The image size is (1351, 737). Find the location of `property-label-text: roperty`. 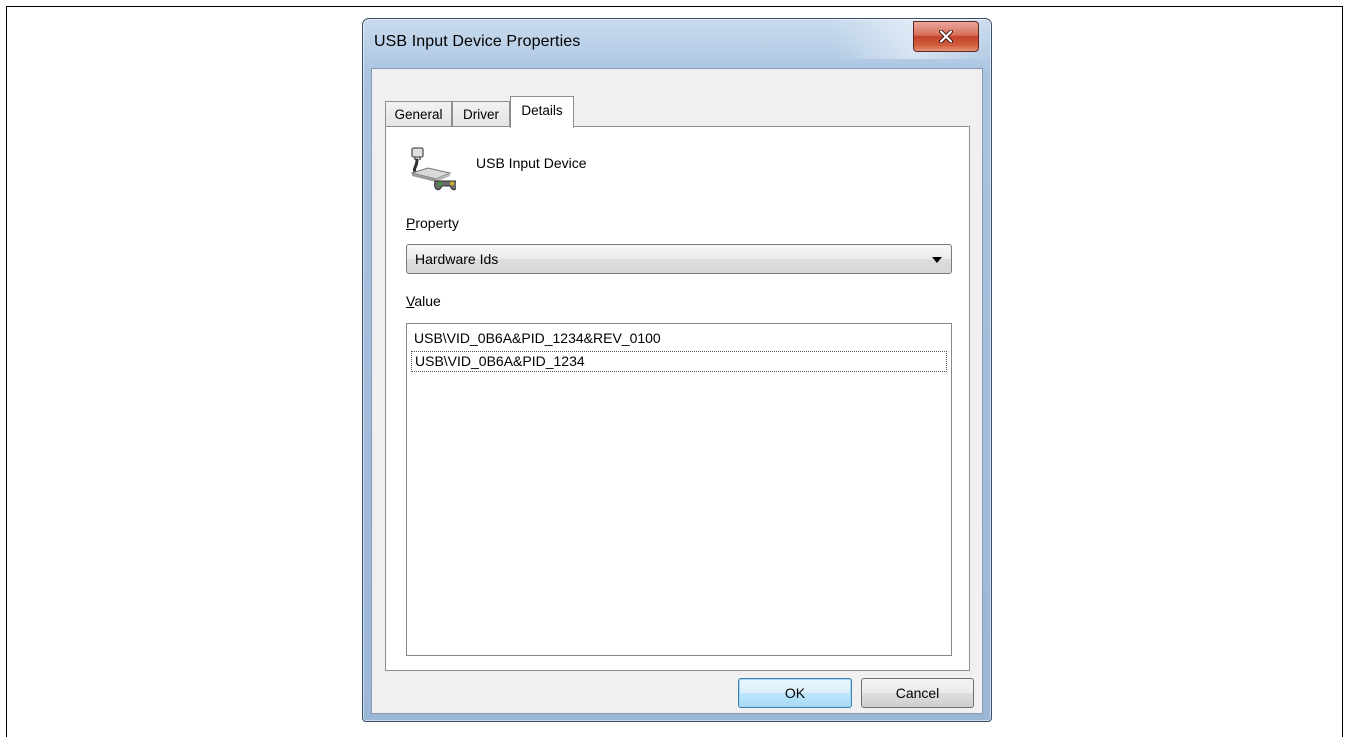

property-label-text: roperty is located at coordinates (437, 223).